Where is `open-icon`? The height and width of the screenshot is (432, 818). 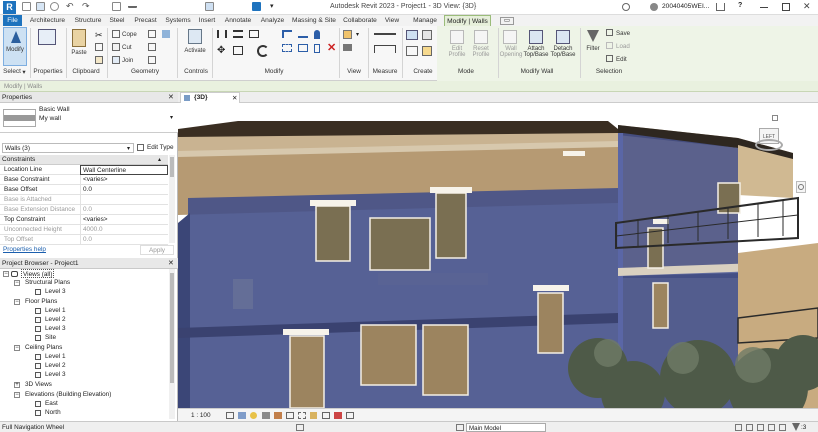
open-icon is located at coordinates (26, 6).